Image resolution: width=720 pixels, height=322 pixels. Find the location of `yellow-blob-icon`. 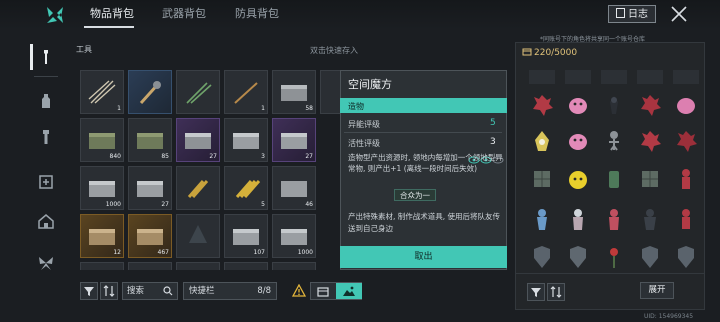

yellow-blob-icon is located at coordinates (578, 179).